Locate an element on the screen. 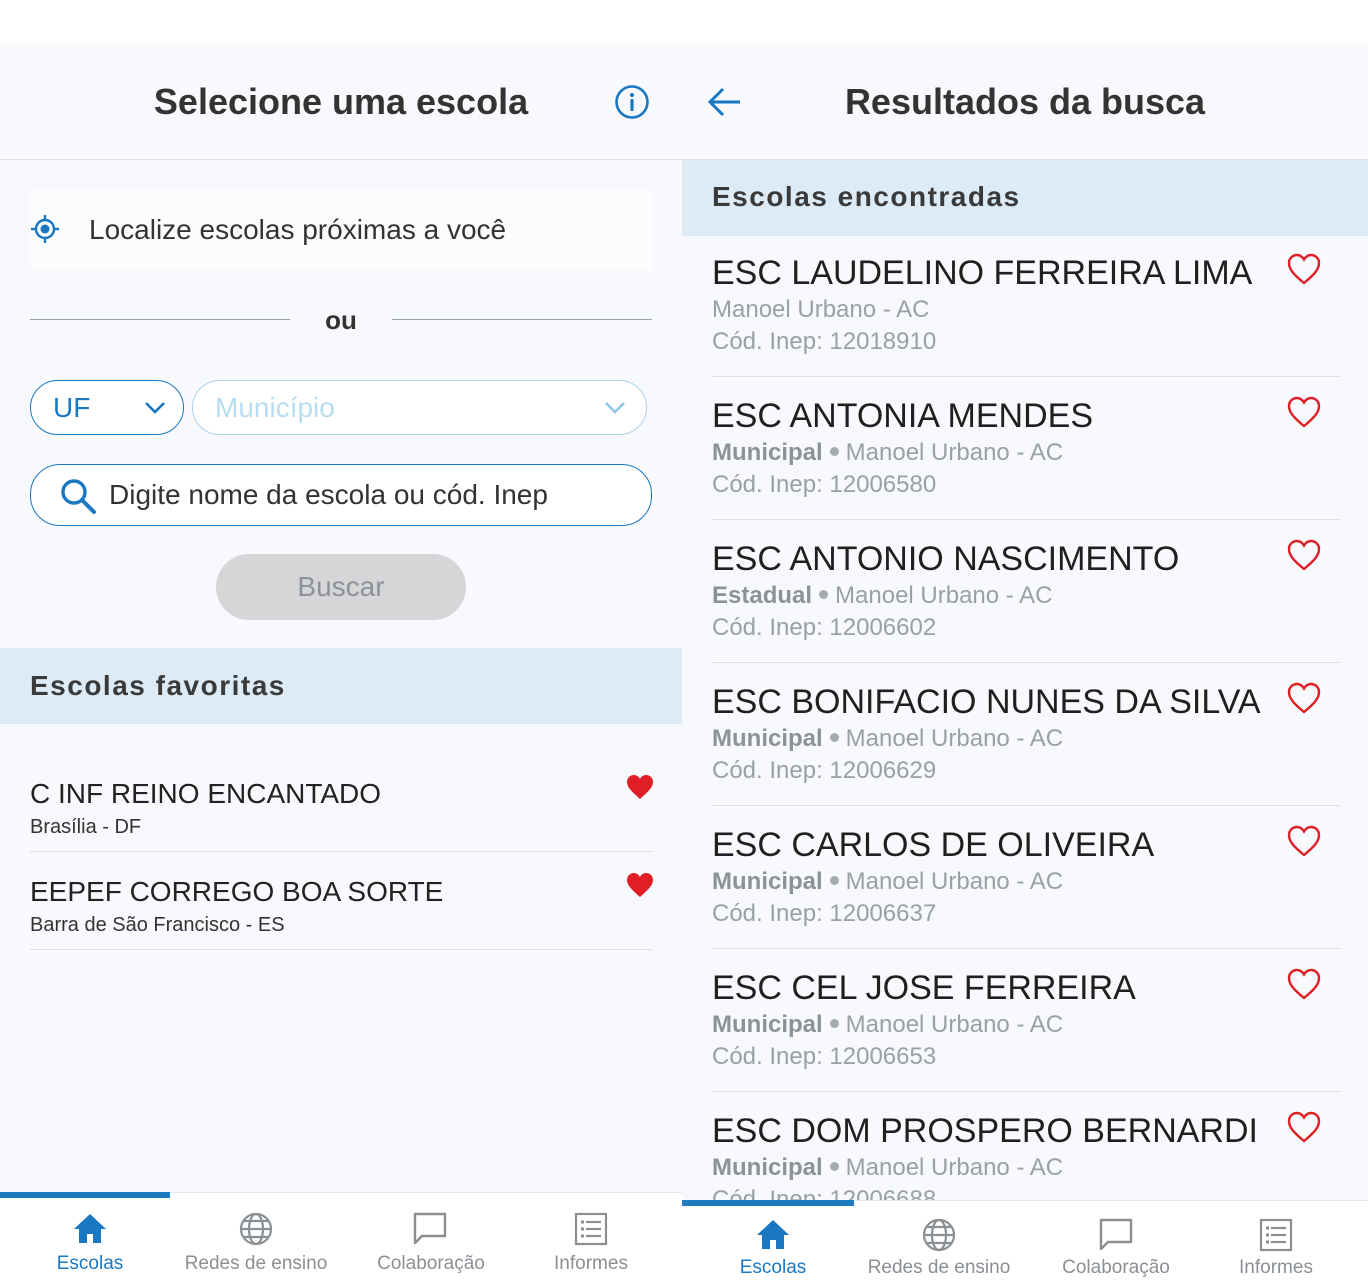 This screenshot has width=1368, height=1280. nav-label: Informes is located at coordinates (1276, 1267).